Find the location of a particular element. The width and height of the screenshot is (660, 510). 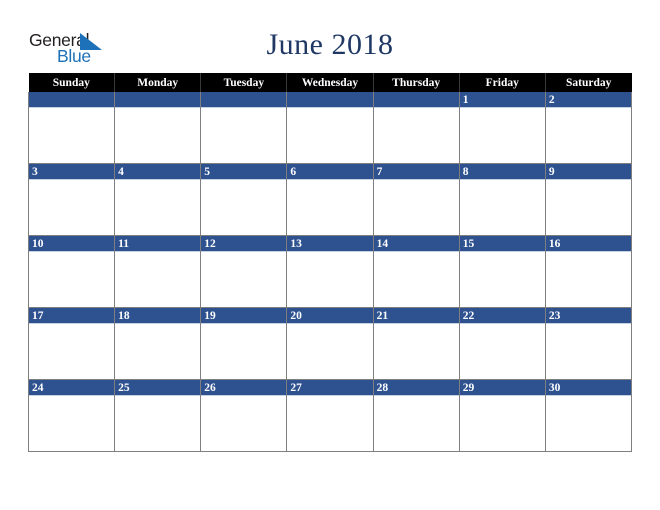

day-cell: 6 is located at coordinates (330, 199).